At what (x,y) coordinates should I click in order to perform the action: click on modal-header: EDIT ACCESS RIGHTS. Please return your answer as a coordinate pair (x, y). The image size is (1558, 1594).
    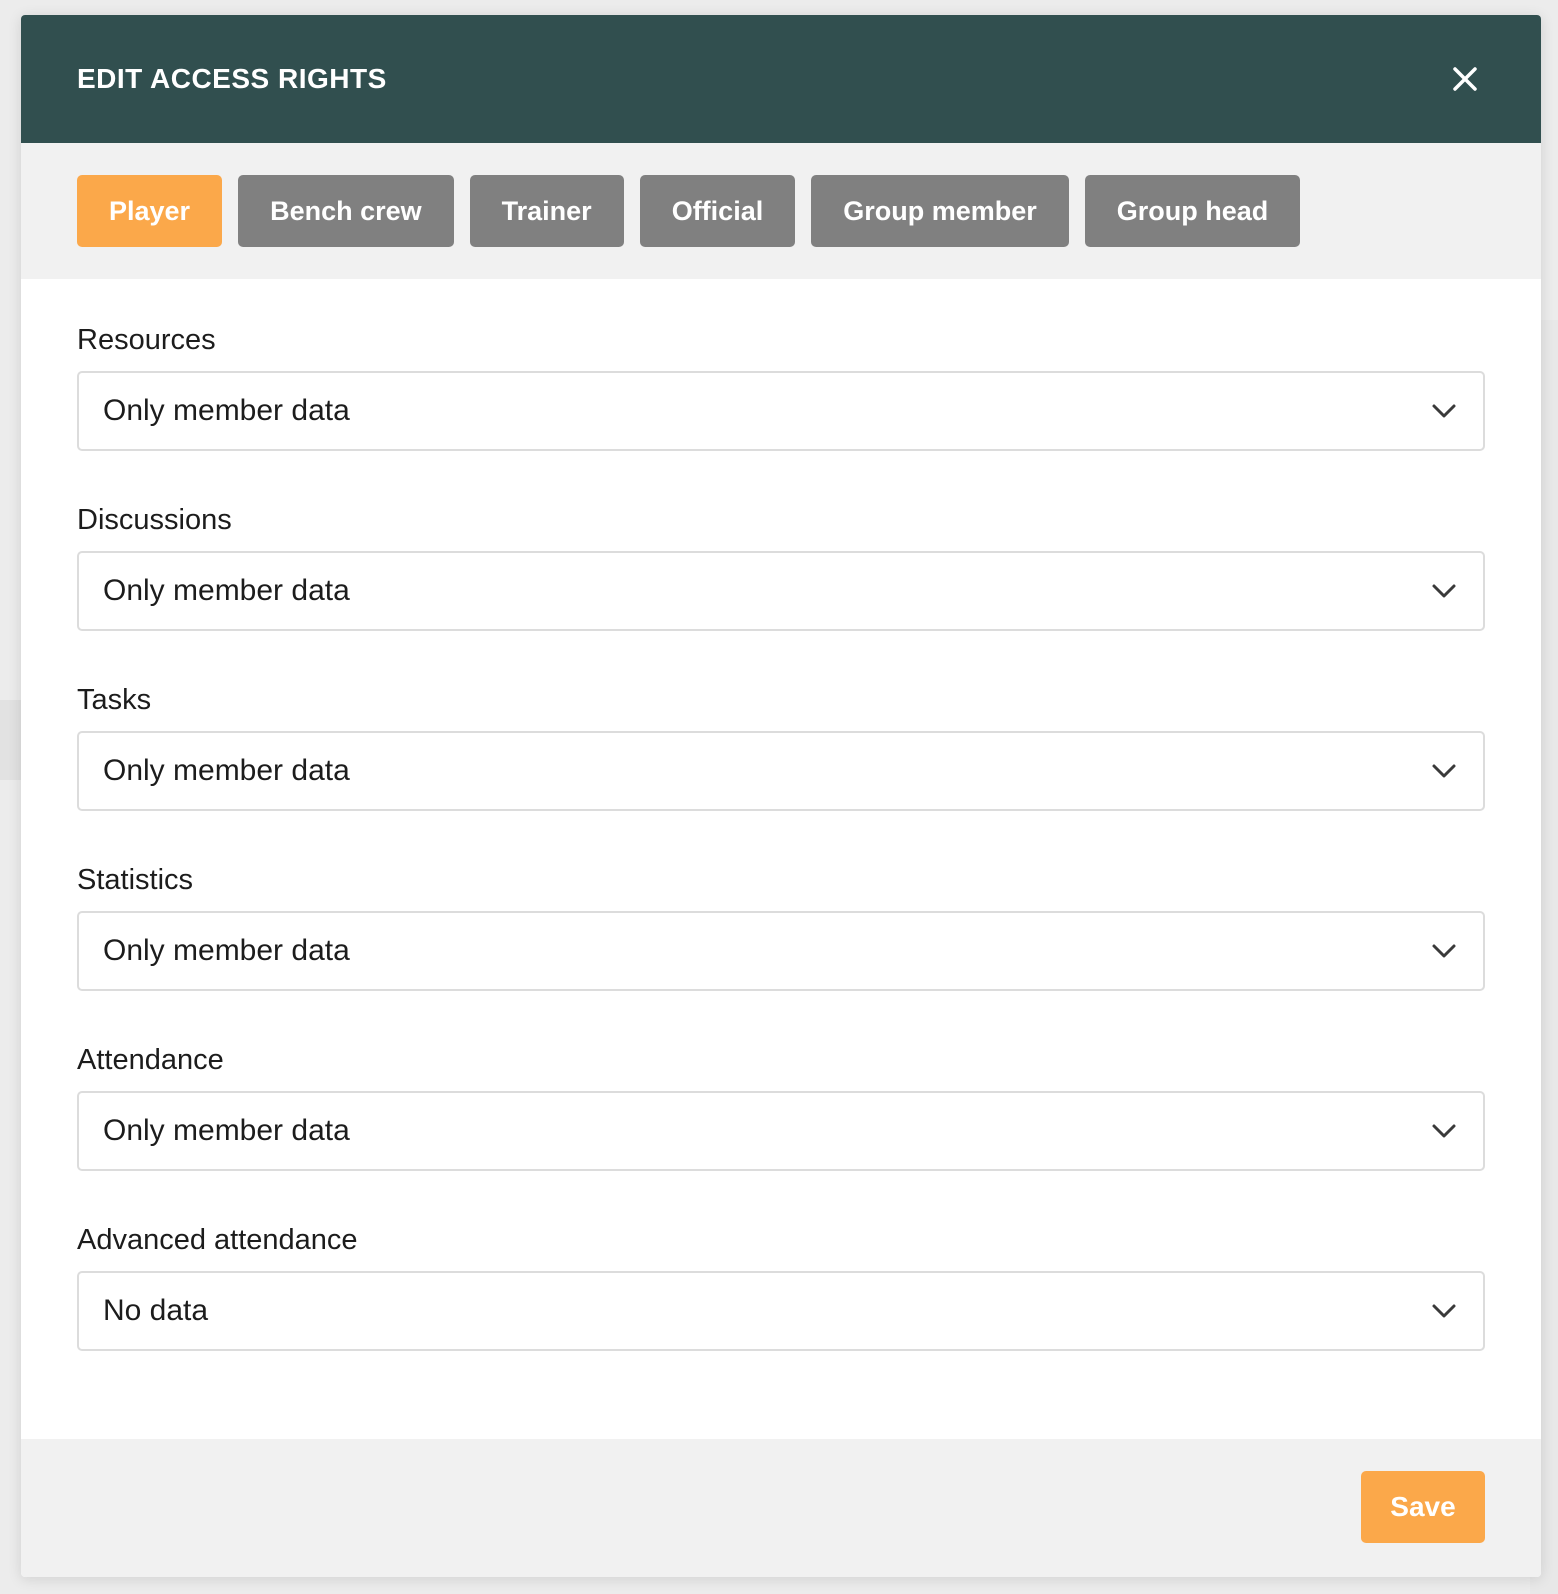
    Looking at the image, I should click on (781, 79).